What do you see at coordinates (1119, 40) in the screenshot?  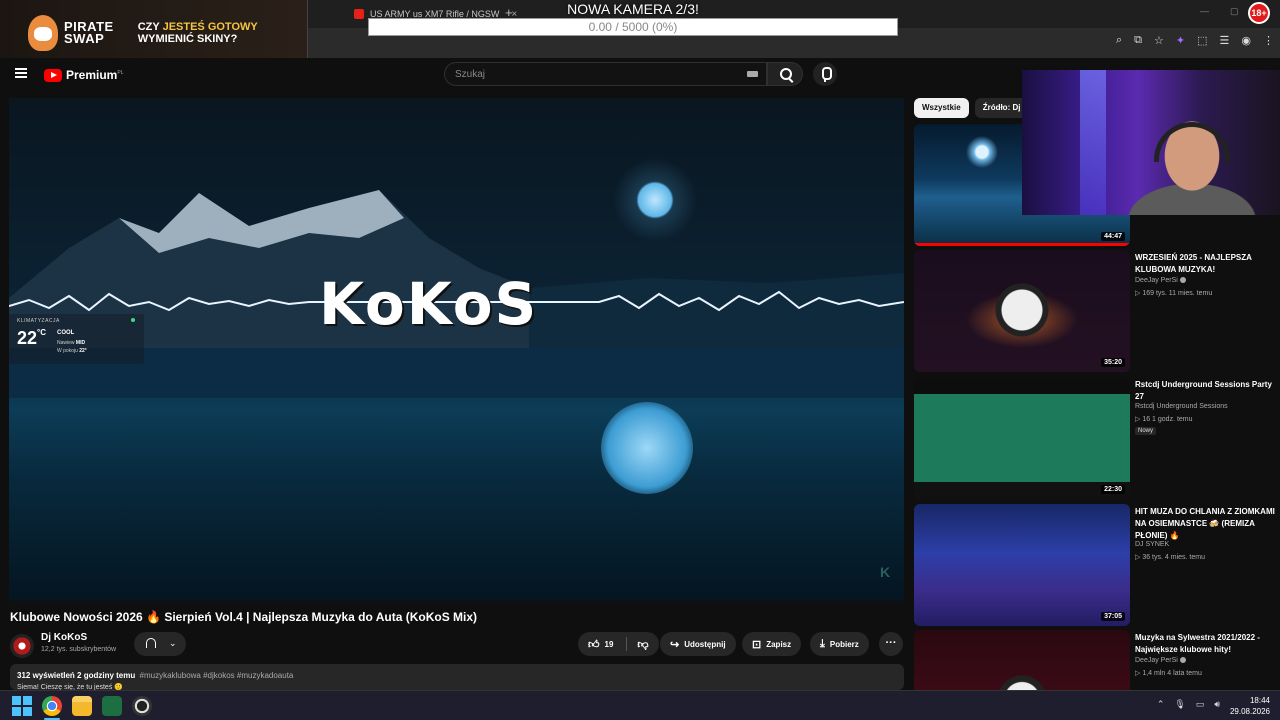 I see `zoom-icon: ⌕` at bounding box center [1119, 40].